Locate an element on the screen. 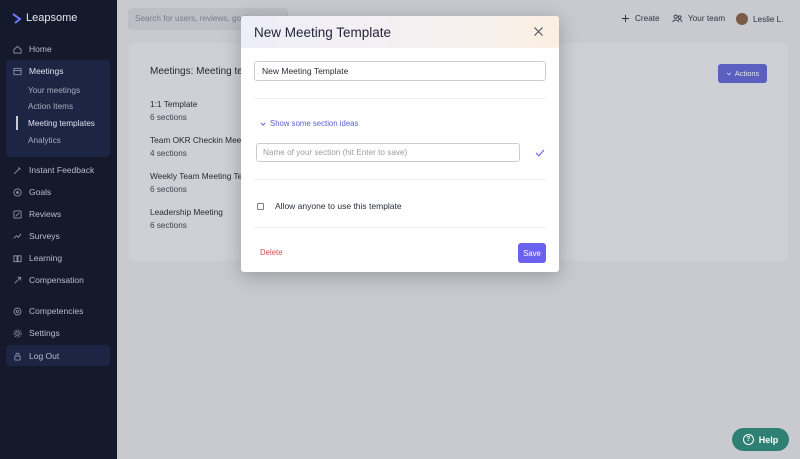 This screenshot has height=459, width=800. sidebar-item-label: Instant Feedback is located at coordinates (62, 170).